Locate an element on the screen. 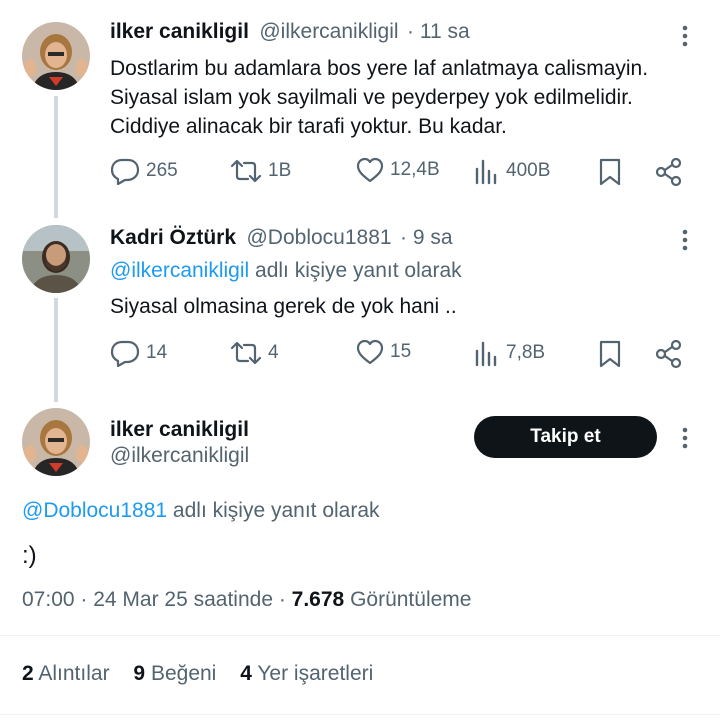 This screenshot has height=724, width=720. views-button: 7,8B is located at coordinates (509, 353).